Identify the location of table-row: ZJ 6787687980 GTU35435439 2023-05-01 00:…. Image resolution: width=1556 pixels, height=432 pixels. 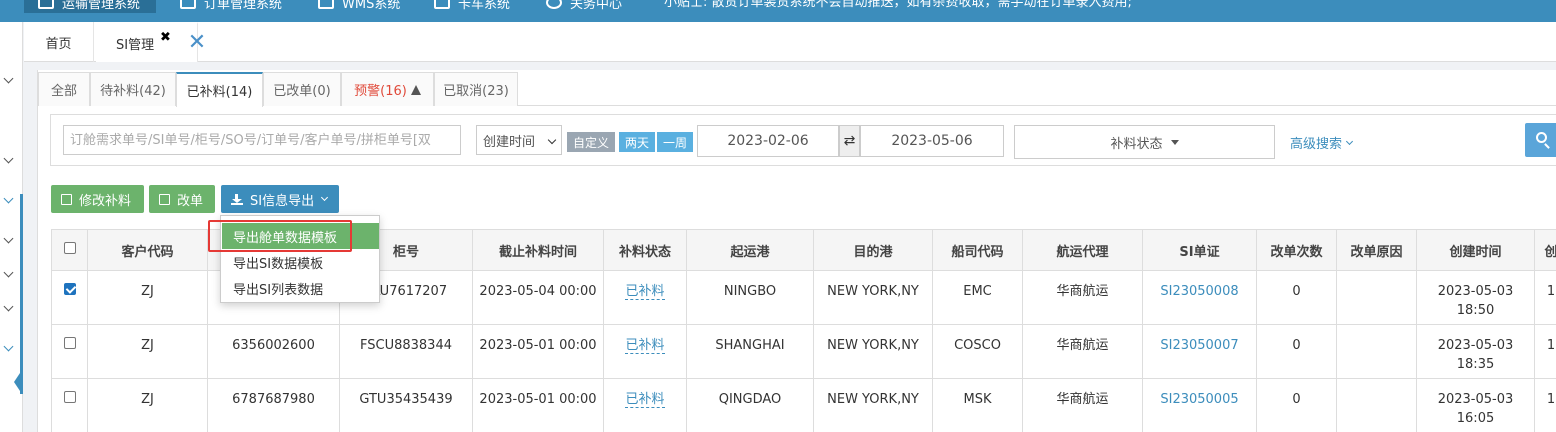
(803, 405).